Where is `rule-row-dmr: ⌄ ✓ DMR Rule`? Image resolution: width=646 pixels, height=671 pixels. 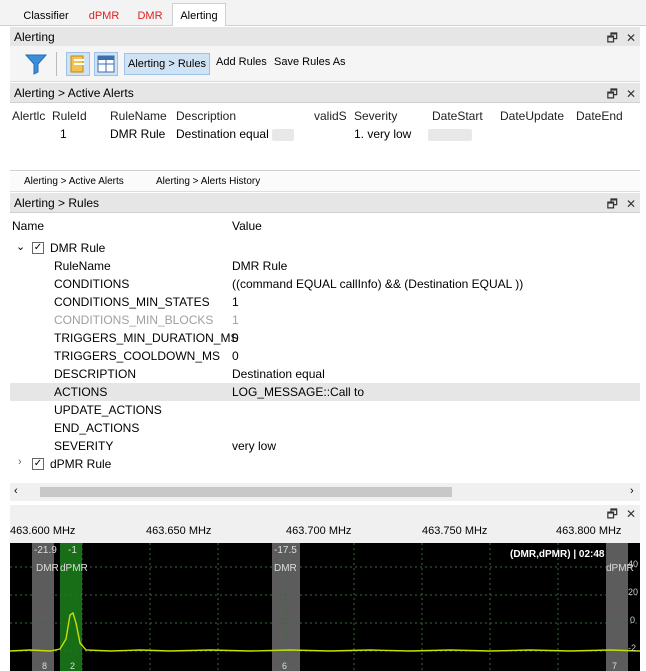
rule-row-dmr: ⌄ ✓ DMR Rule is located at coordinates (325, 248).